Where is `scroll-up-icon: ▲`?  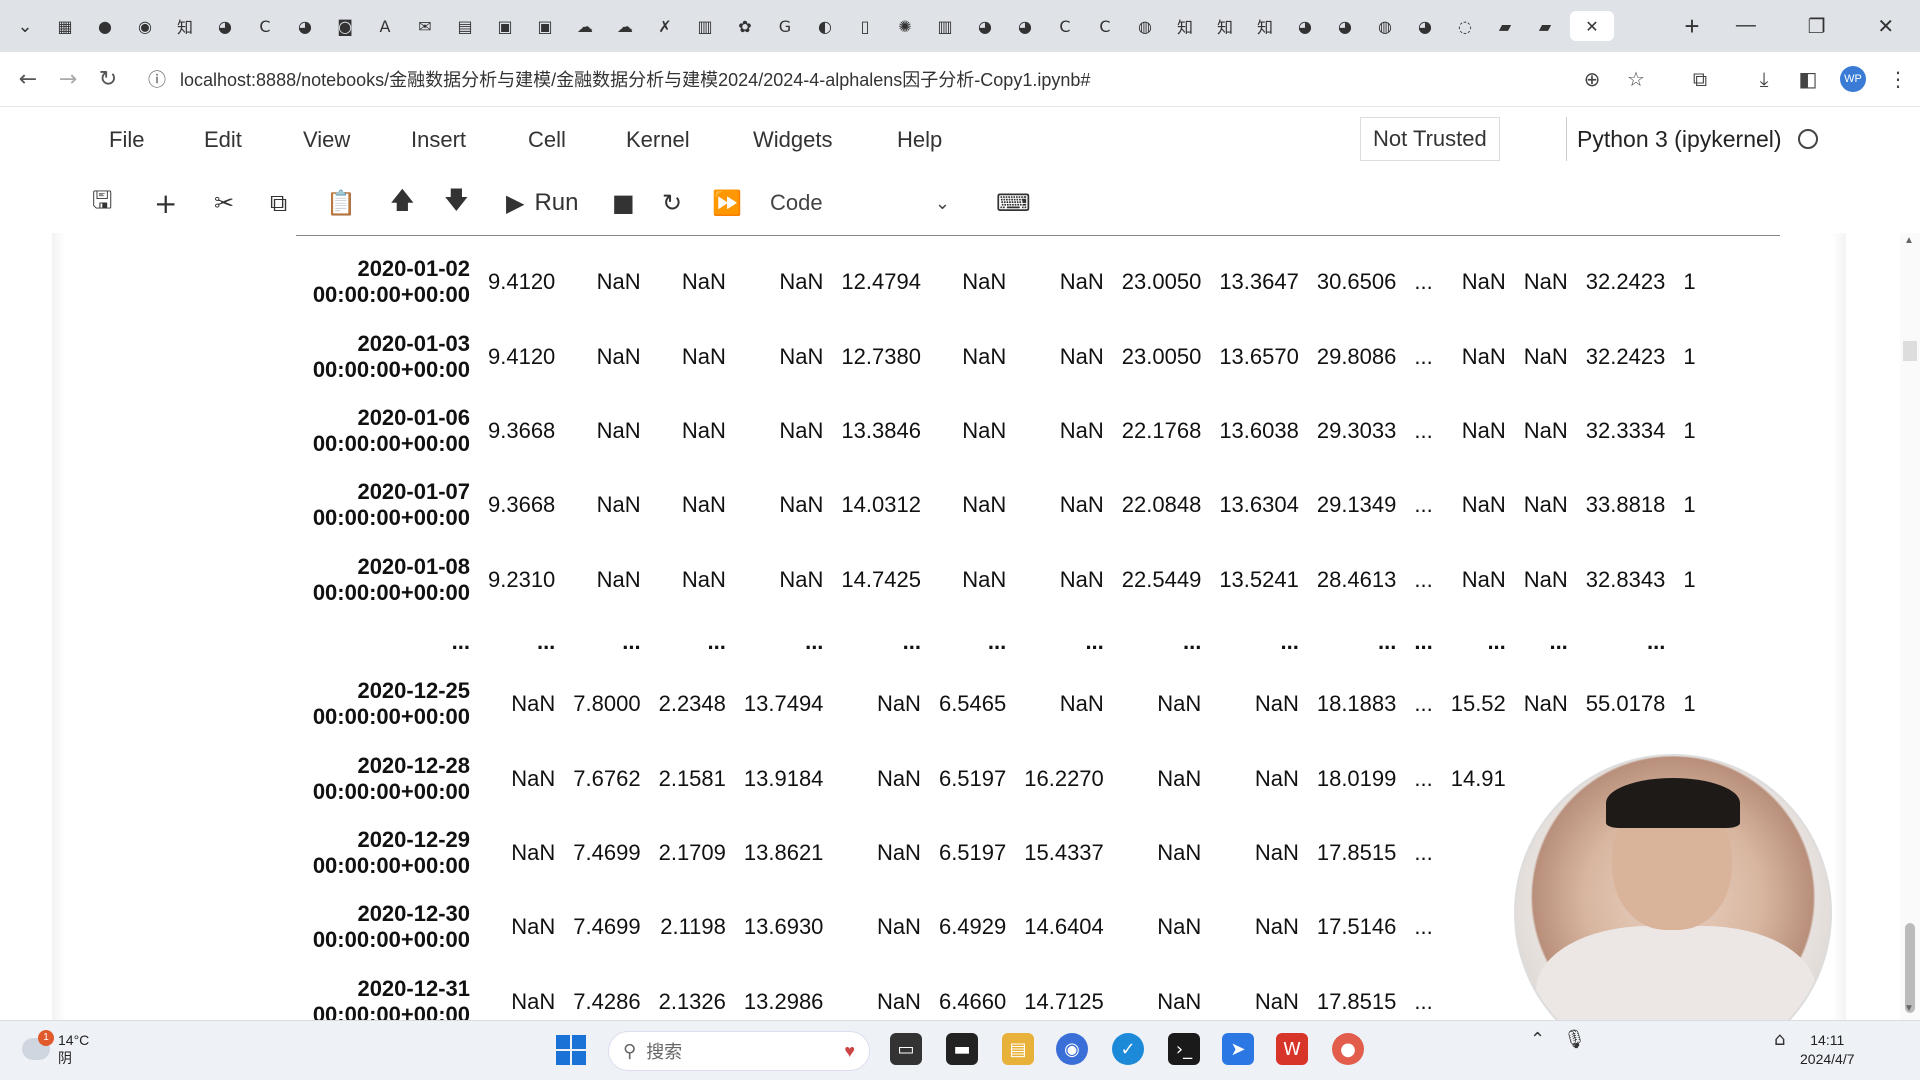 scroll-up-icon: ▲ is located at coordinates (1909, 240).